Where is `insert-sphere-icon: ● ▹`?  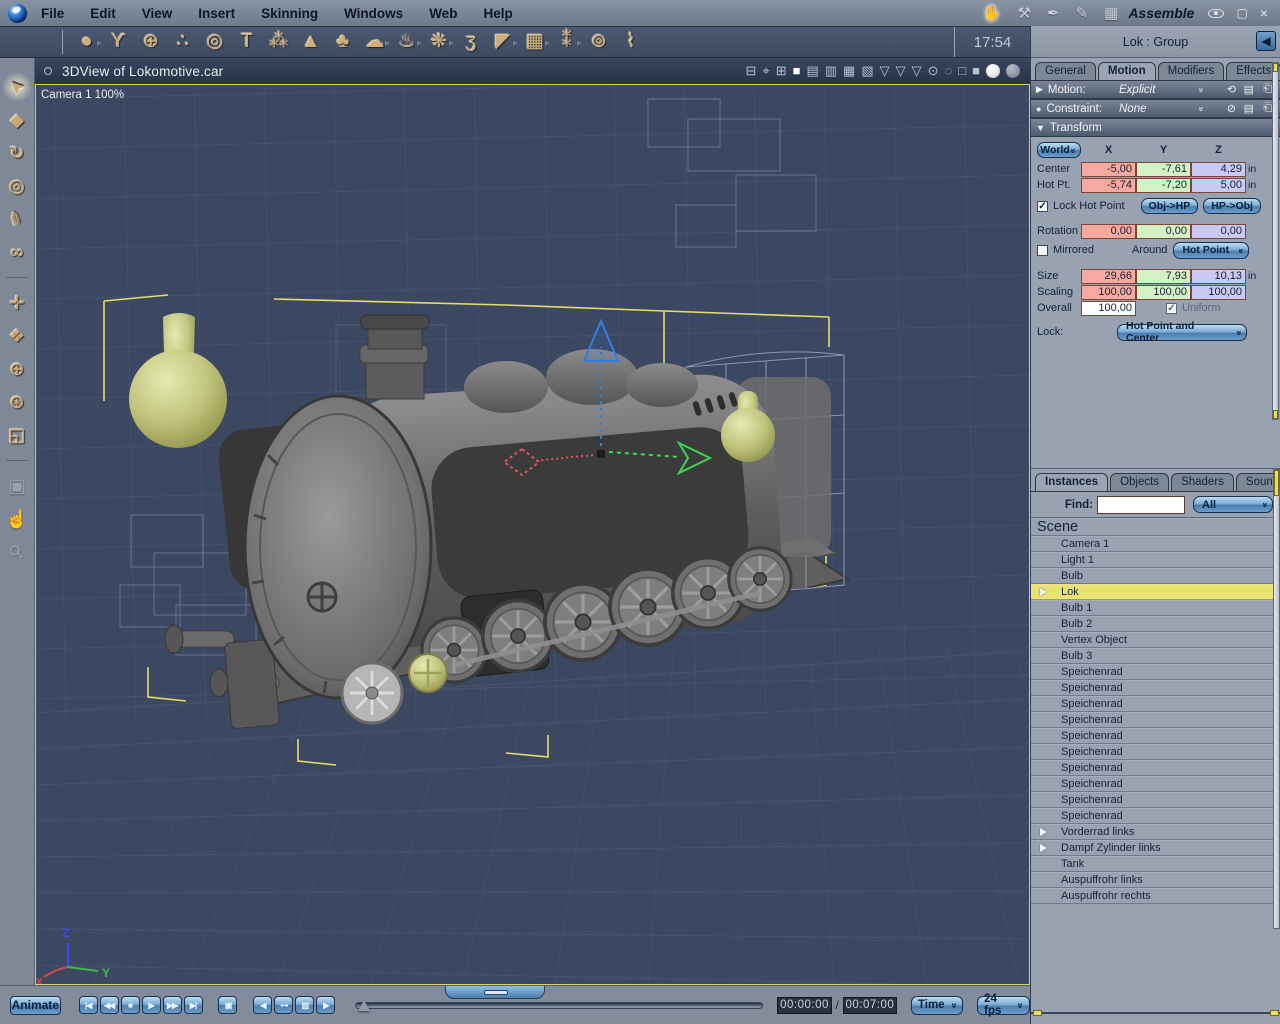 insert-sphere-icon: ● ▹ is located at coordinates (87, 42).